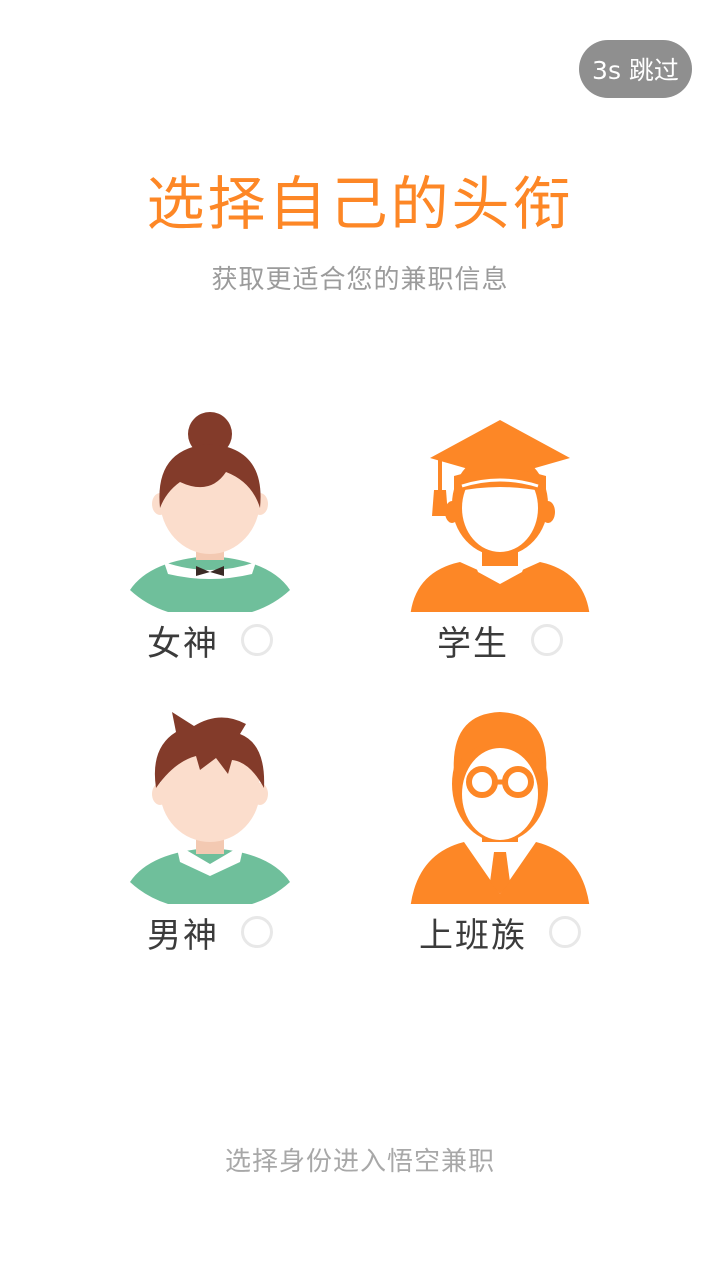 The image size is (720, 1280). I want to click on office-worker-avatar-icon, so click(500, 808).